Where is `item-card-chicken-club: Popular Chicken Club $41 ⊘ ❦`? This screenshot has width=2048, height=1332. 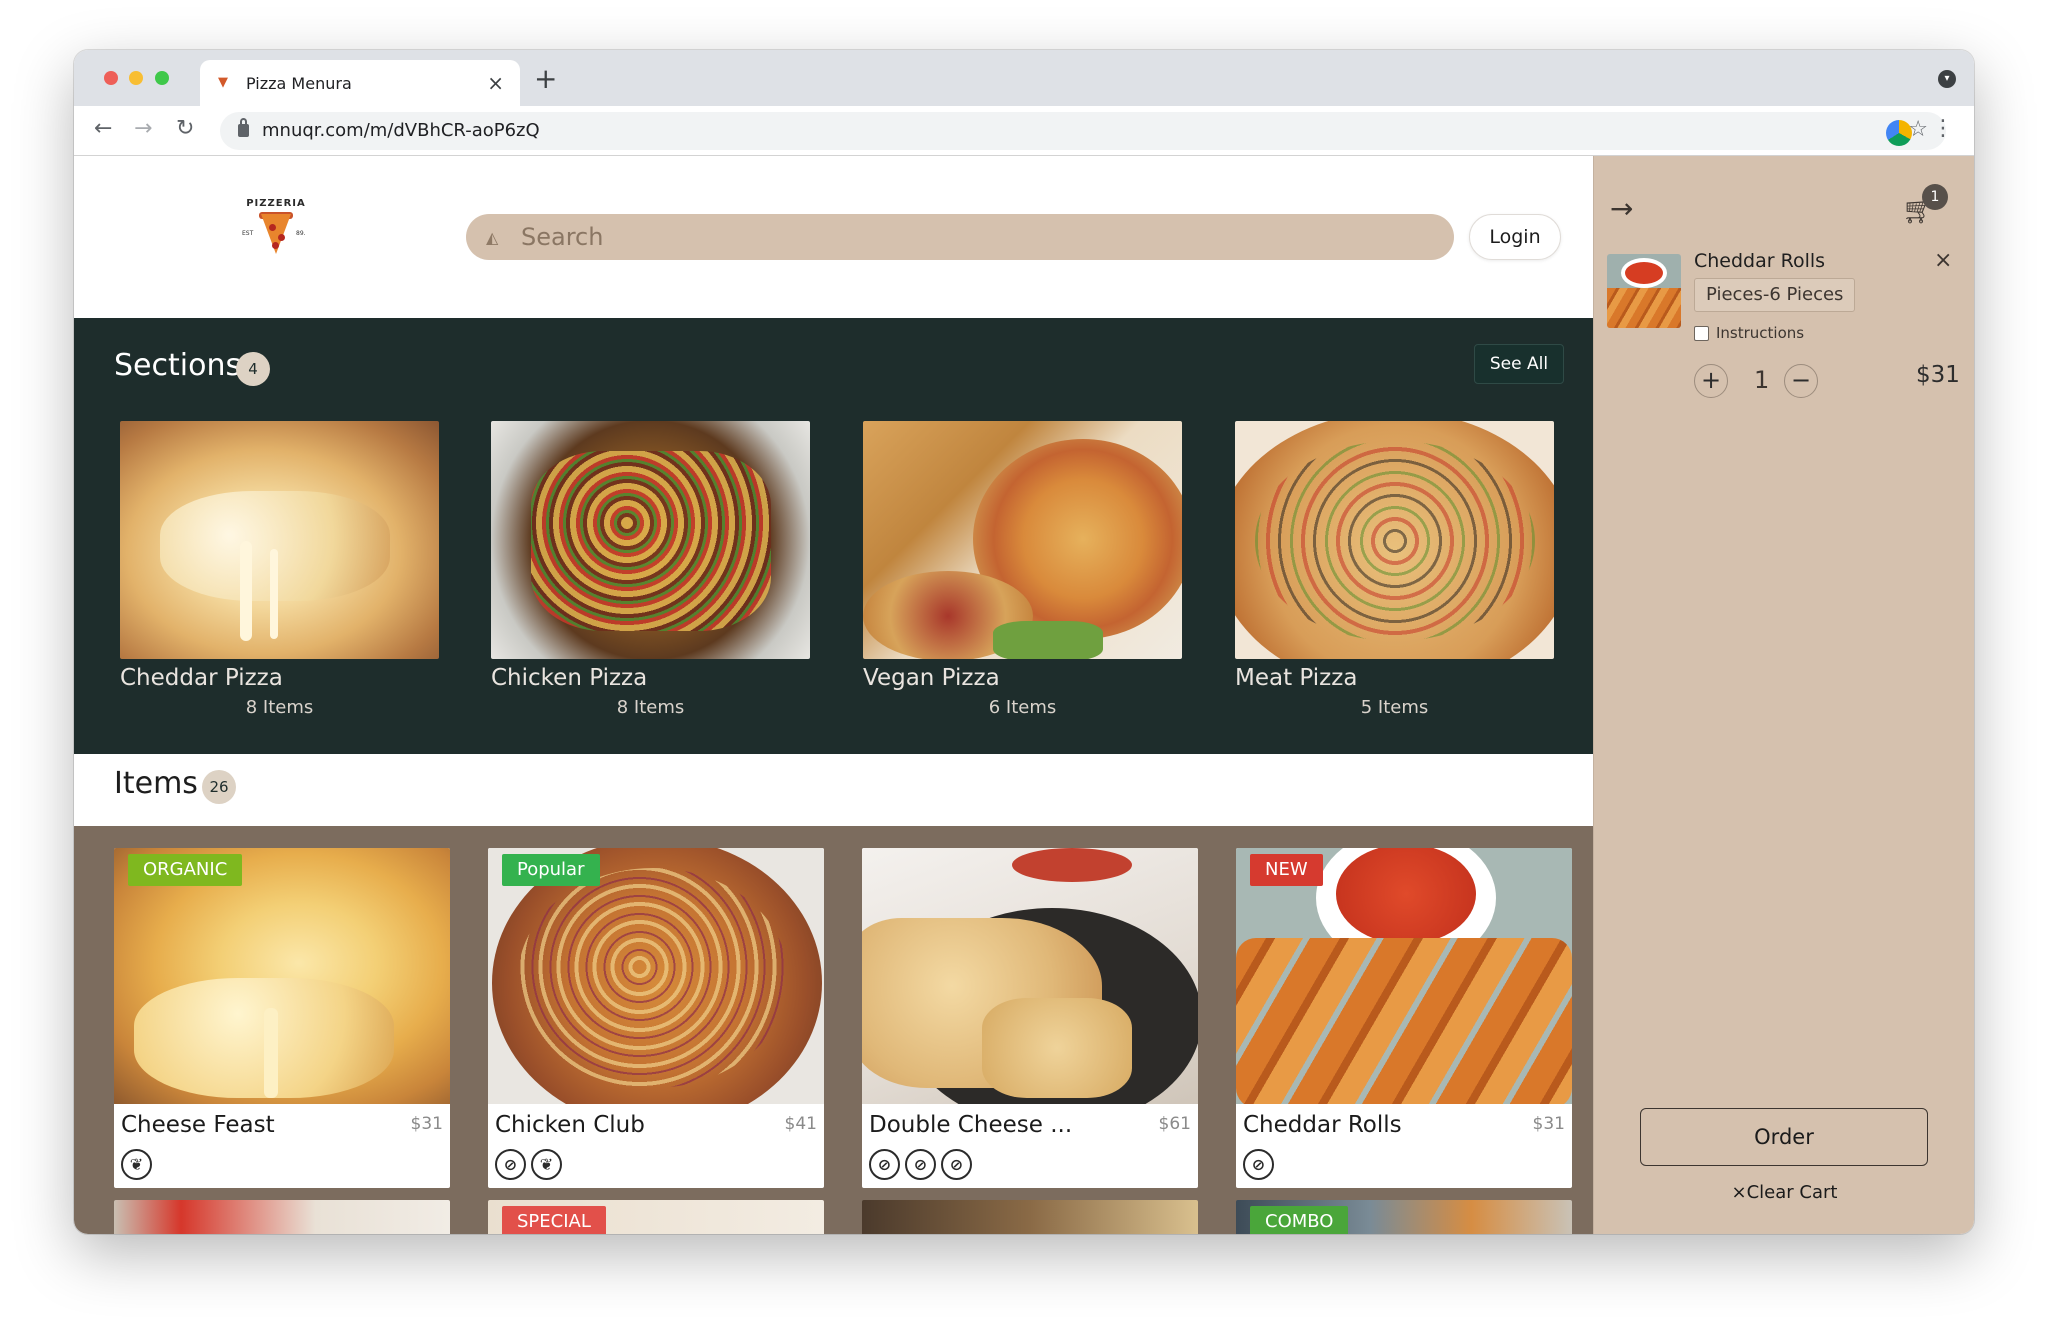
item-card-chicken-club: Popular Chicken Club $41 ⊘ ❦ is located at coordinates (656, 1018).